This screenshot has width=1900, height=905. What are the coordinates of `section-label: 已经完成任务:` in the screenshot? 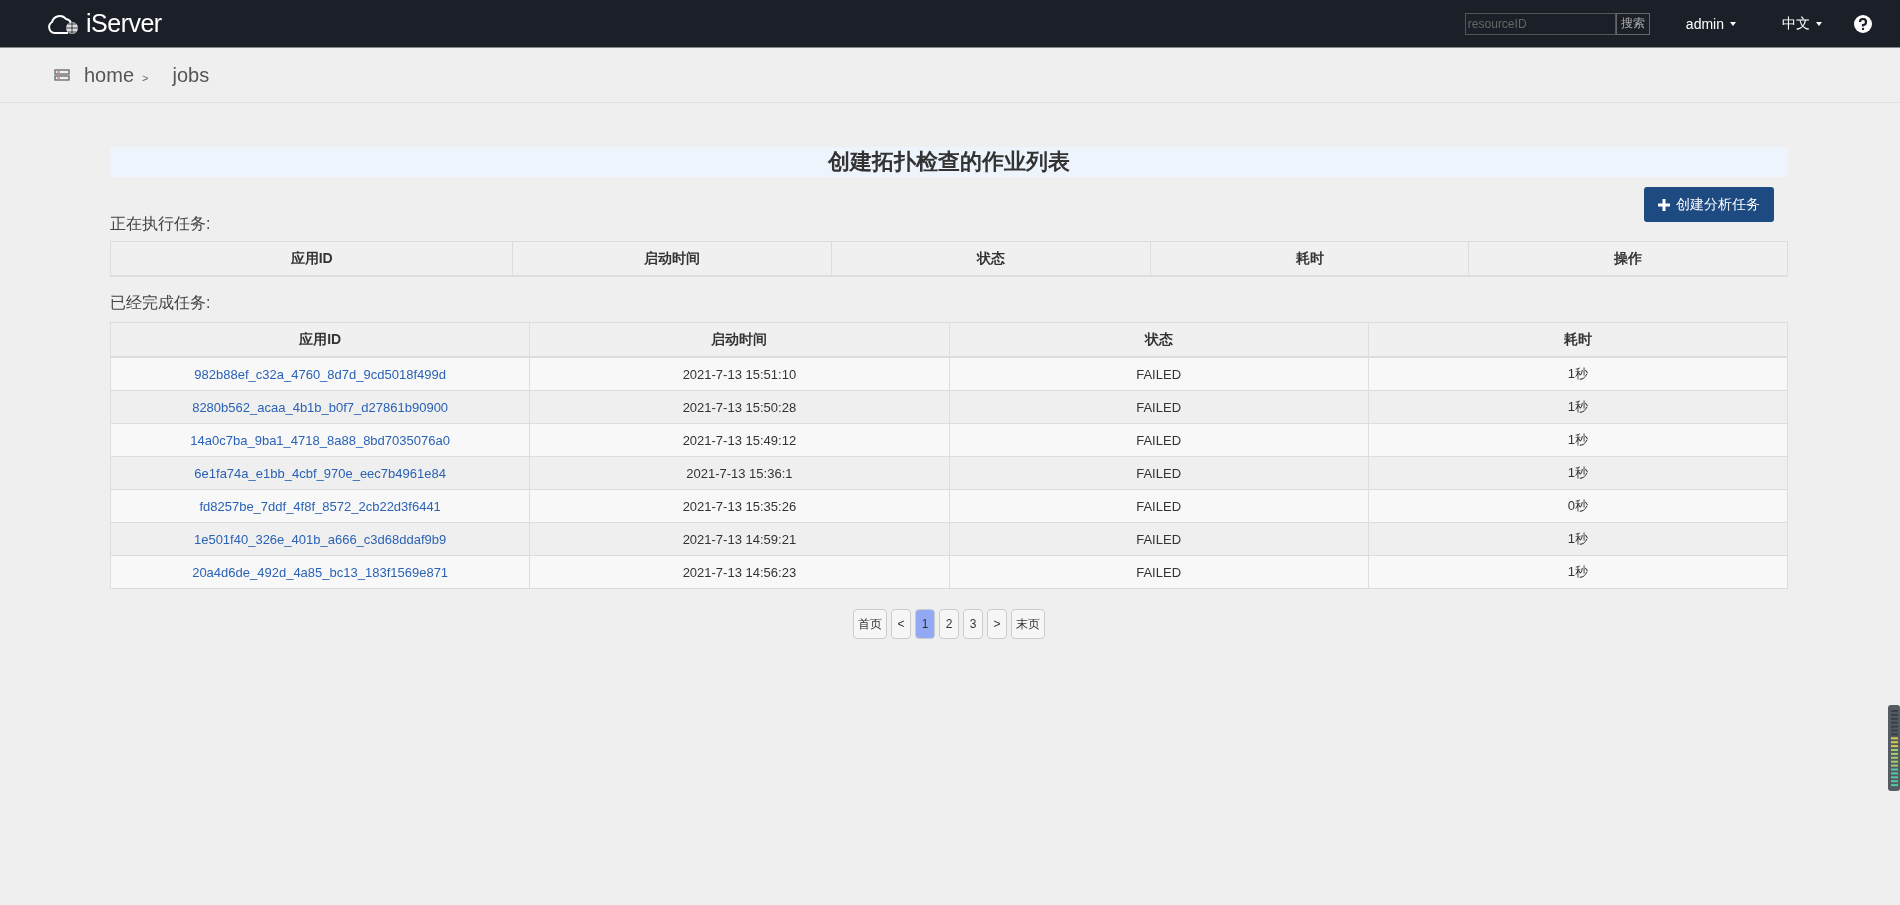 It's located at (161, 303).